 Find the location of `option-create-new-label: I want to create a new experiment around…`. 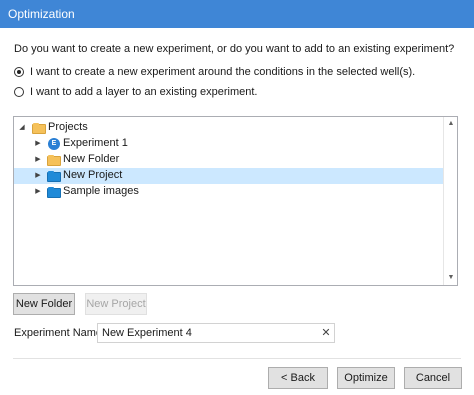

option-create-new-label: I want to create a new experiment around… is located at coordinates (223, 72).